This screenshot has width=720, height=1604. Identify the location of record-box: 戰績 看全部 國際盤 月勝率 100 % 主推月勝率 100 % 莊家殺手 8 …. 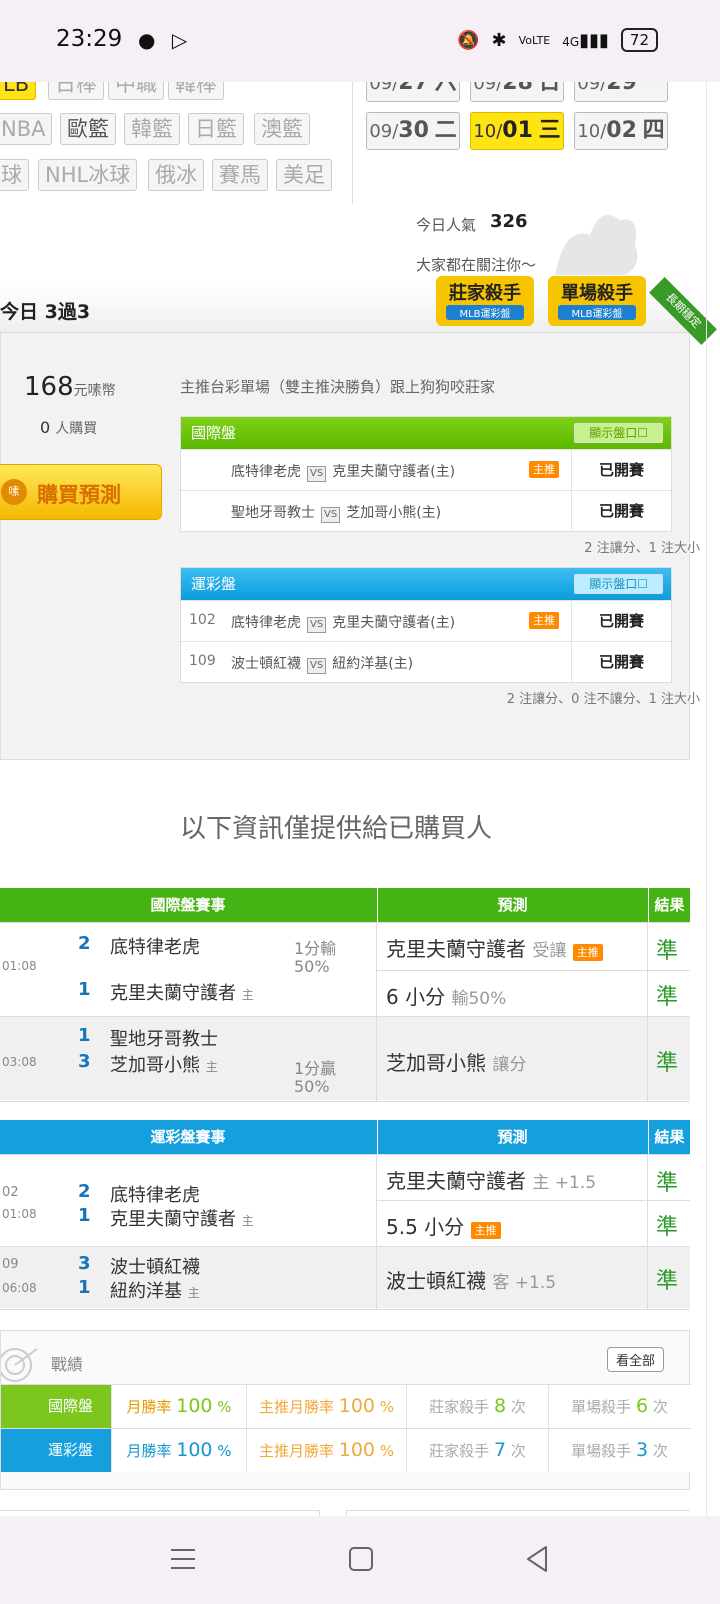
(345, 1410).